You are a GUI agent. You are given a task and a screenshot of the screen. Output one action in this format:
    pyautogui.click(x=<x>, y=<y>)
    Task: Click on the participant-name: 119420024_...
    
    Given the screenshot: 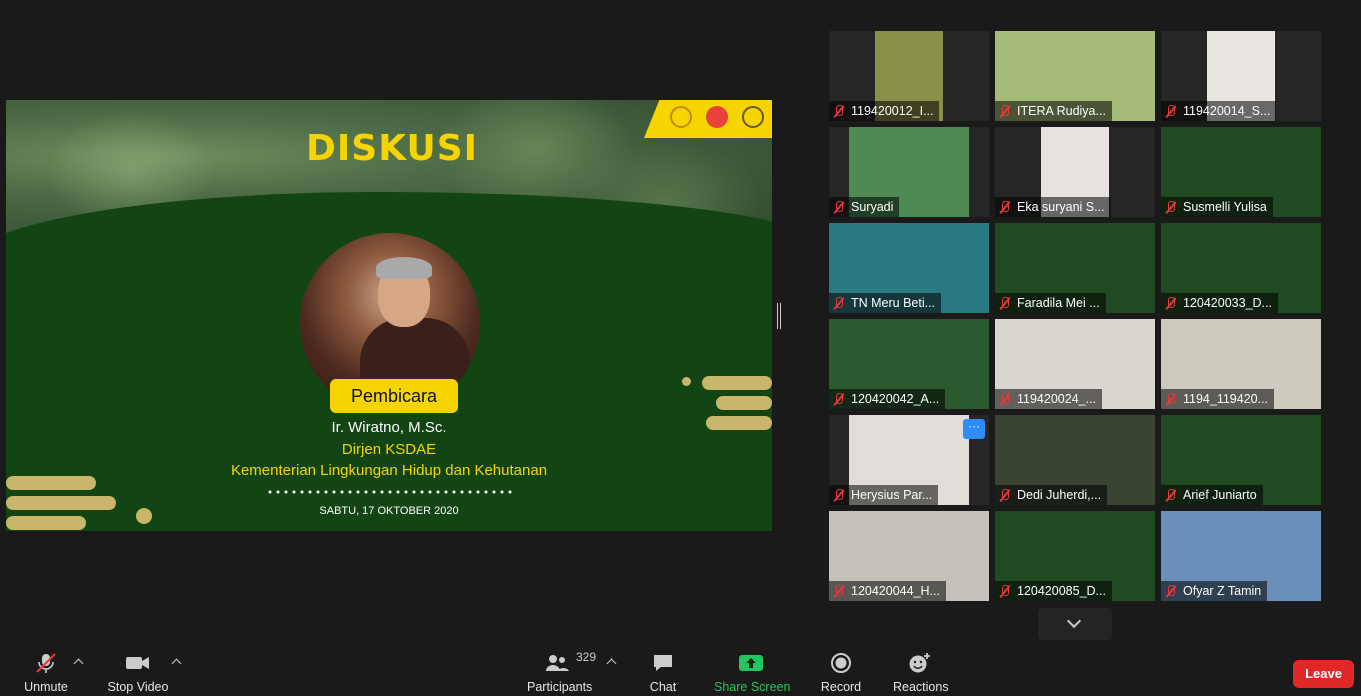 What is the action you would take?
    pyautogui.click(x=1057, y=399)
    